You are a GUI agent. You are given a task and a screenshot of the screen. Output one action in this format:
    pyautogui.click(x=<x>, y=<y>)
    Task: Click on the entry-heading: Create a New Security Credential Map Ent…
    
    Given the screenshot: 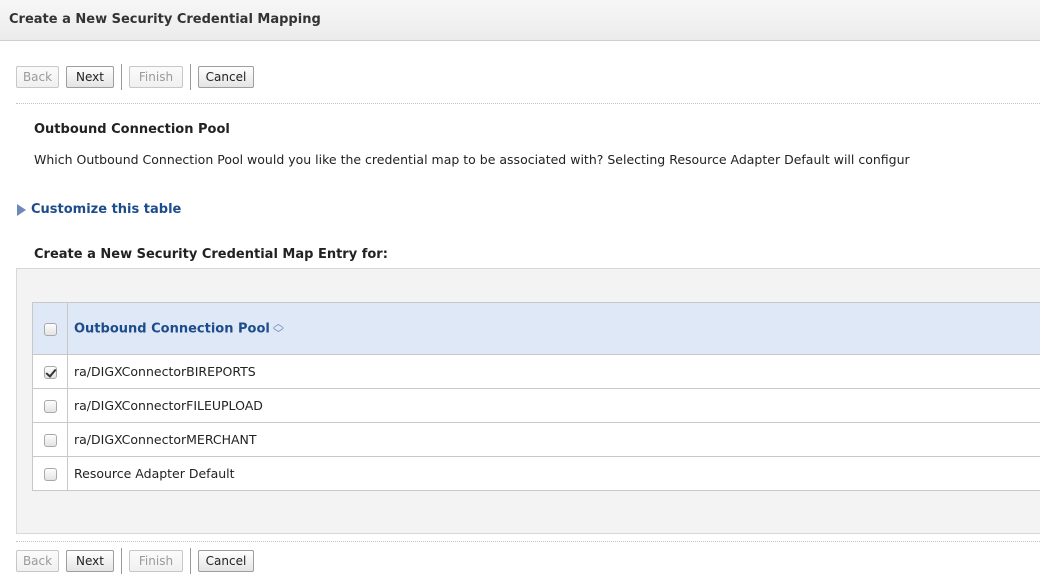 What is the action you would take?
    pyautogui.click(x=211, y=254)
    